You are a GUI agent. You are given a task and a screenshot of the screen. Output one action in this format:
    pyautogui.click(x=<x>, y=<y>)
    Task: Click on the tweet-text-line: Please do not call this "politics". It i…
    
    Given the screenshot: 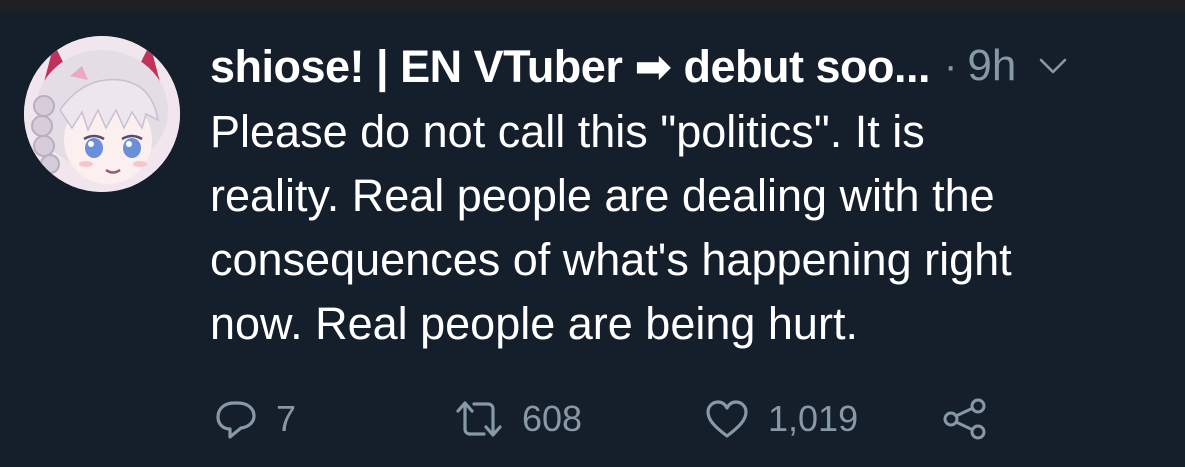 What is the action you would take?
    pyautogui.click(x=567, y=131)
    